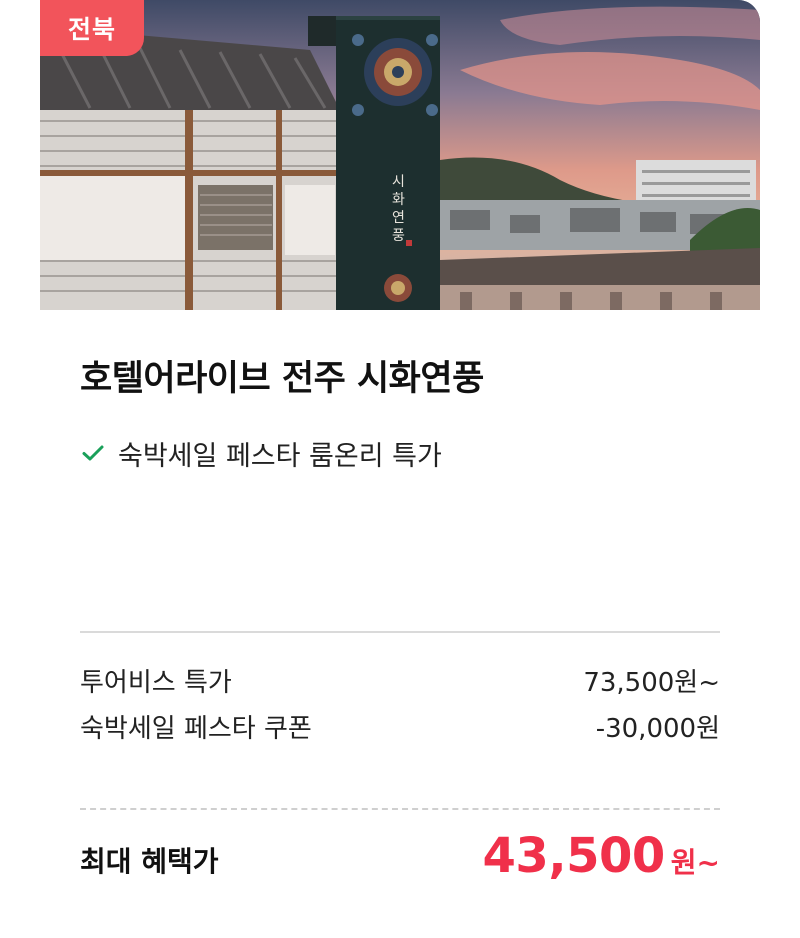 This screenshot has width=800, height=938. Describe the element at coordinates (398, 182) in the screenshot. I see `sign-char-1: 시` at that location.